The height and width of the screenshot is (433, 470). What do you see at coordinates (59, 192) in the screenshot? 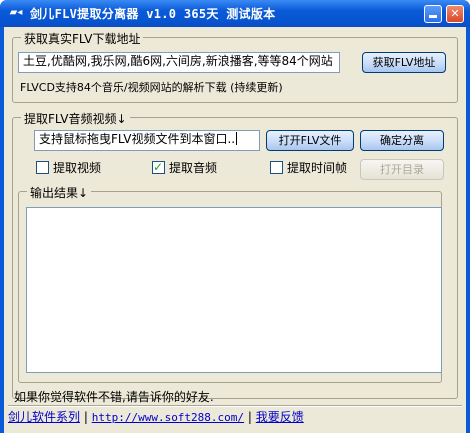
I see `output-group-label: 输出结果↓` at bounding box center [59, 192].